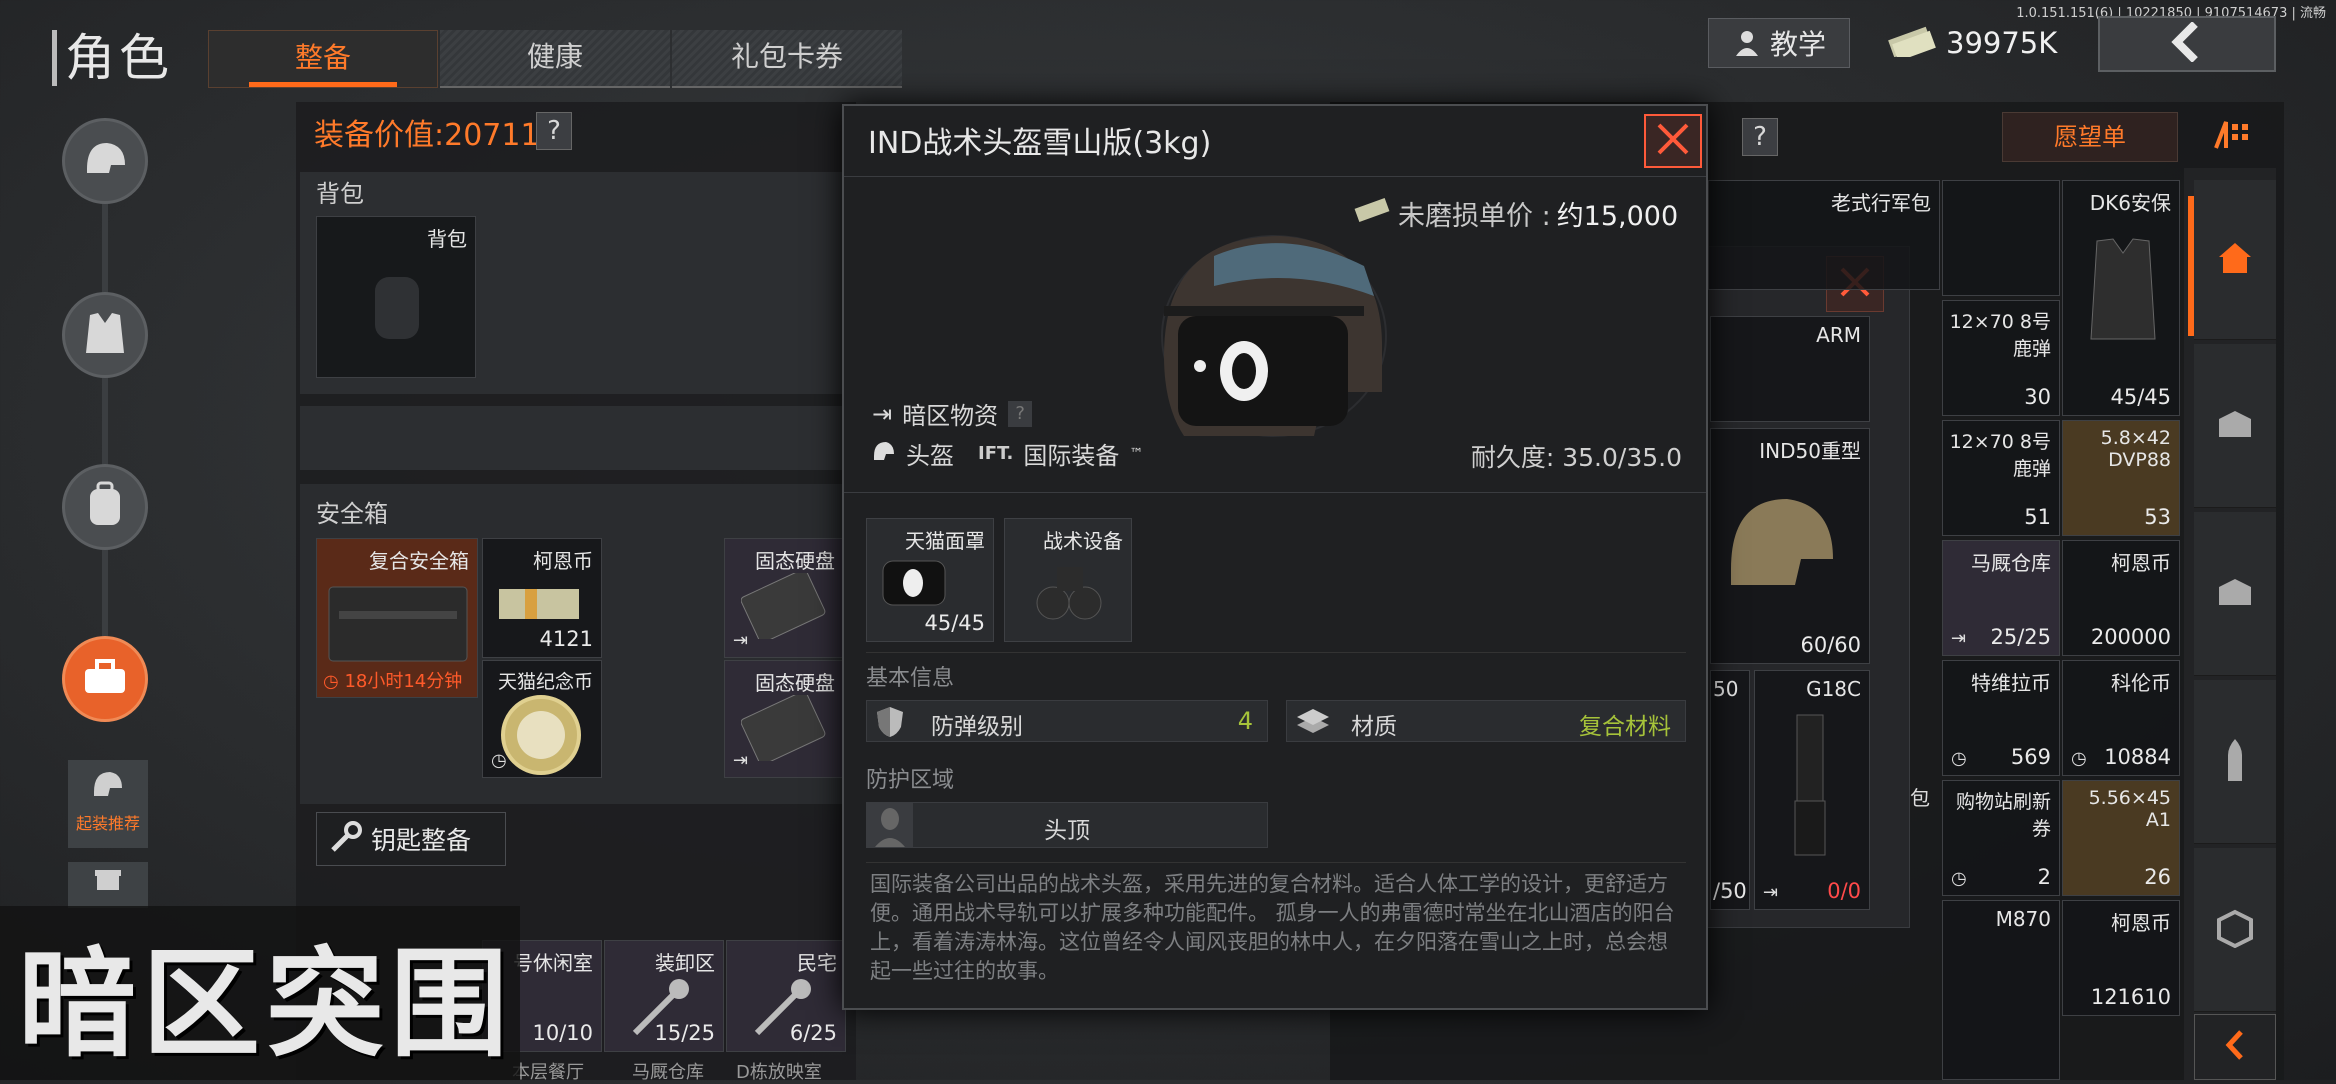 The width and height of the screenshot is (2336, 1084). Describe the element at coordinates (1912, 43) in the screenshot. I see `cash-icon` at that location.